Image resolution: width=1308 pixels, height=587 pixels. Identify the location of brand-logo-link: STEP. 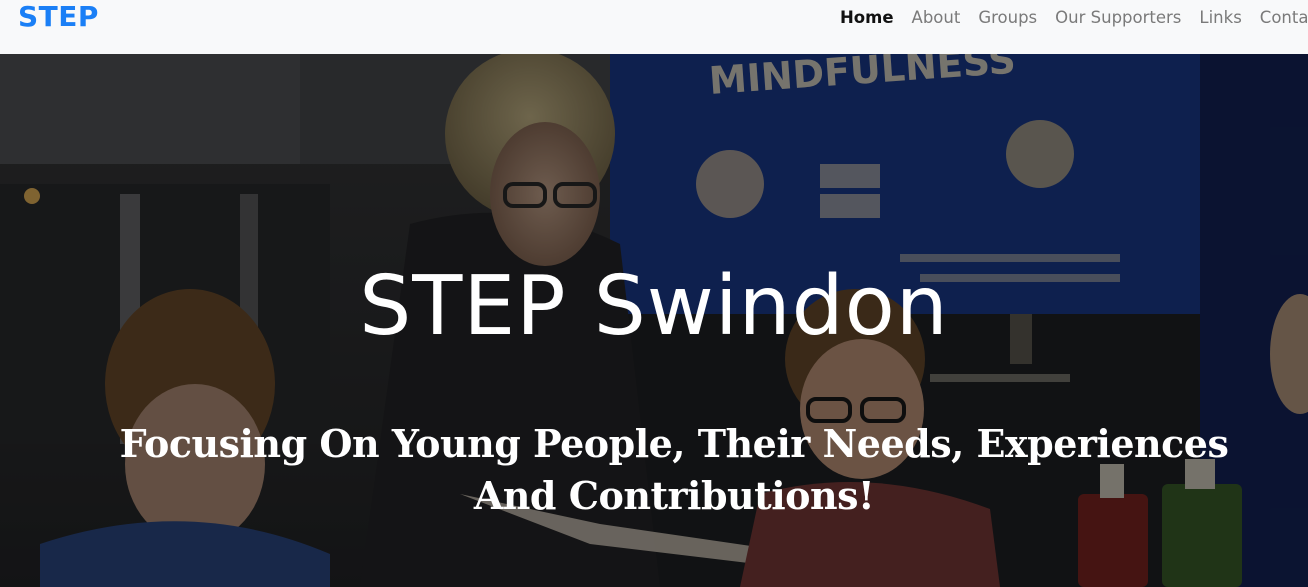
(58, 17).